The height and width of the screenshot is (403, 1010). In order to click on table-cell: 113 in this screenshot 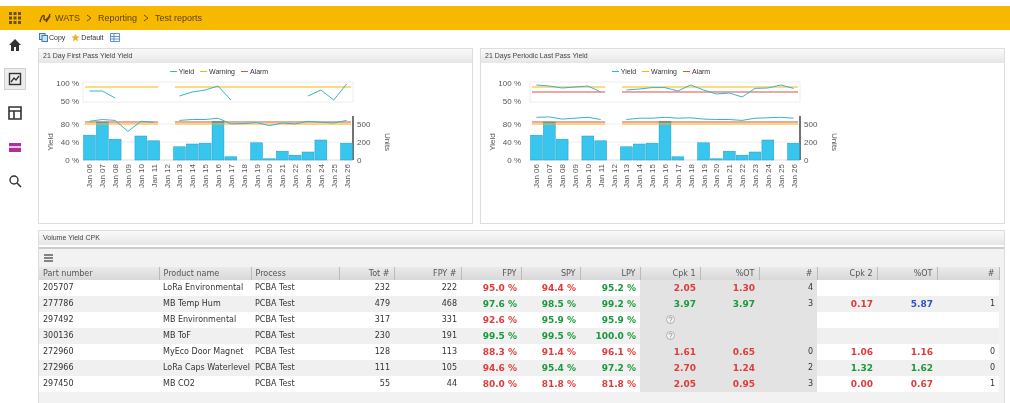, I will do `click(427, 352)`.